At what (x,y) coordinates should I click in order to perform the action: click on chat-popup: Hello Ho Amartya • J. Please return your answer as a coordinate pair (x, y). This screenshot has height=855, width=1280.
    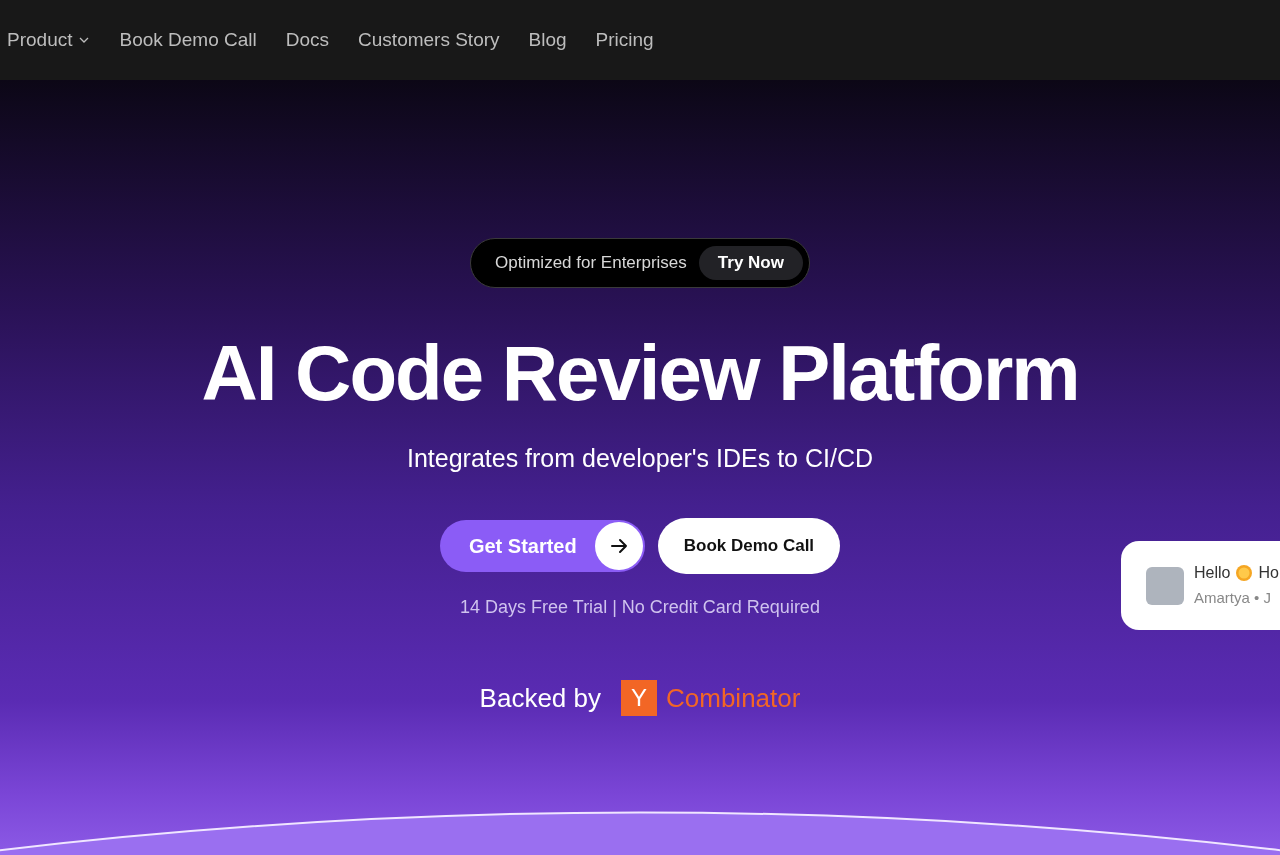
    Looking at the image, I should click on (1200, 585).